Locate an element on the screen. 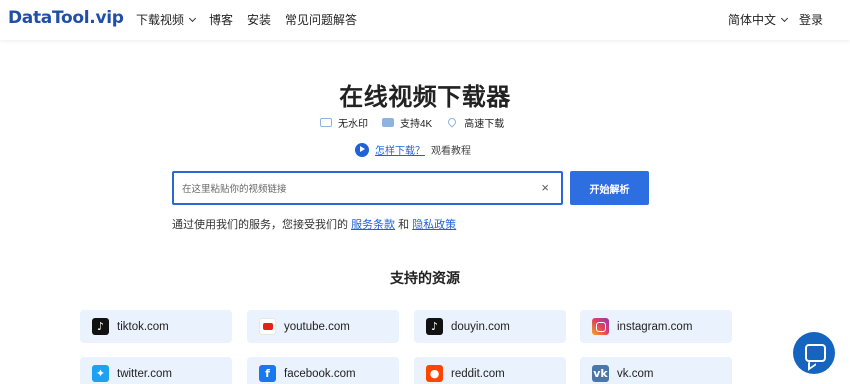  instagram-icon is located at coordinates (600, 326).